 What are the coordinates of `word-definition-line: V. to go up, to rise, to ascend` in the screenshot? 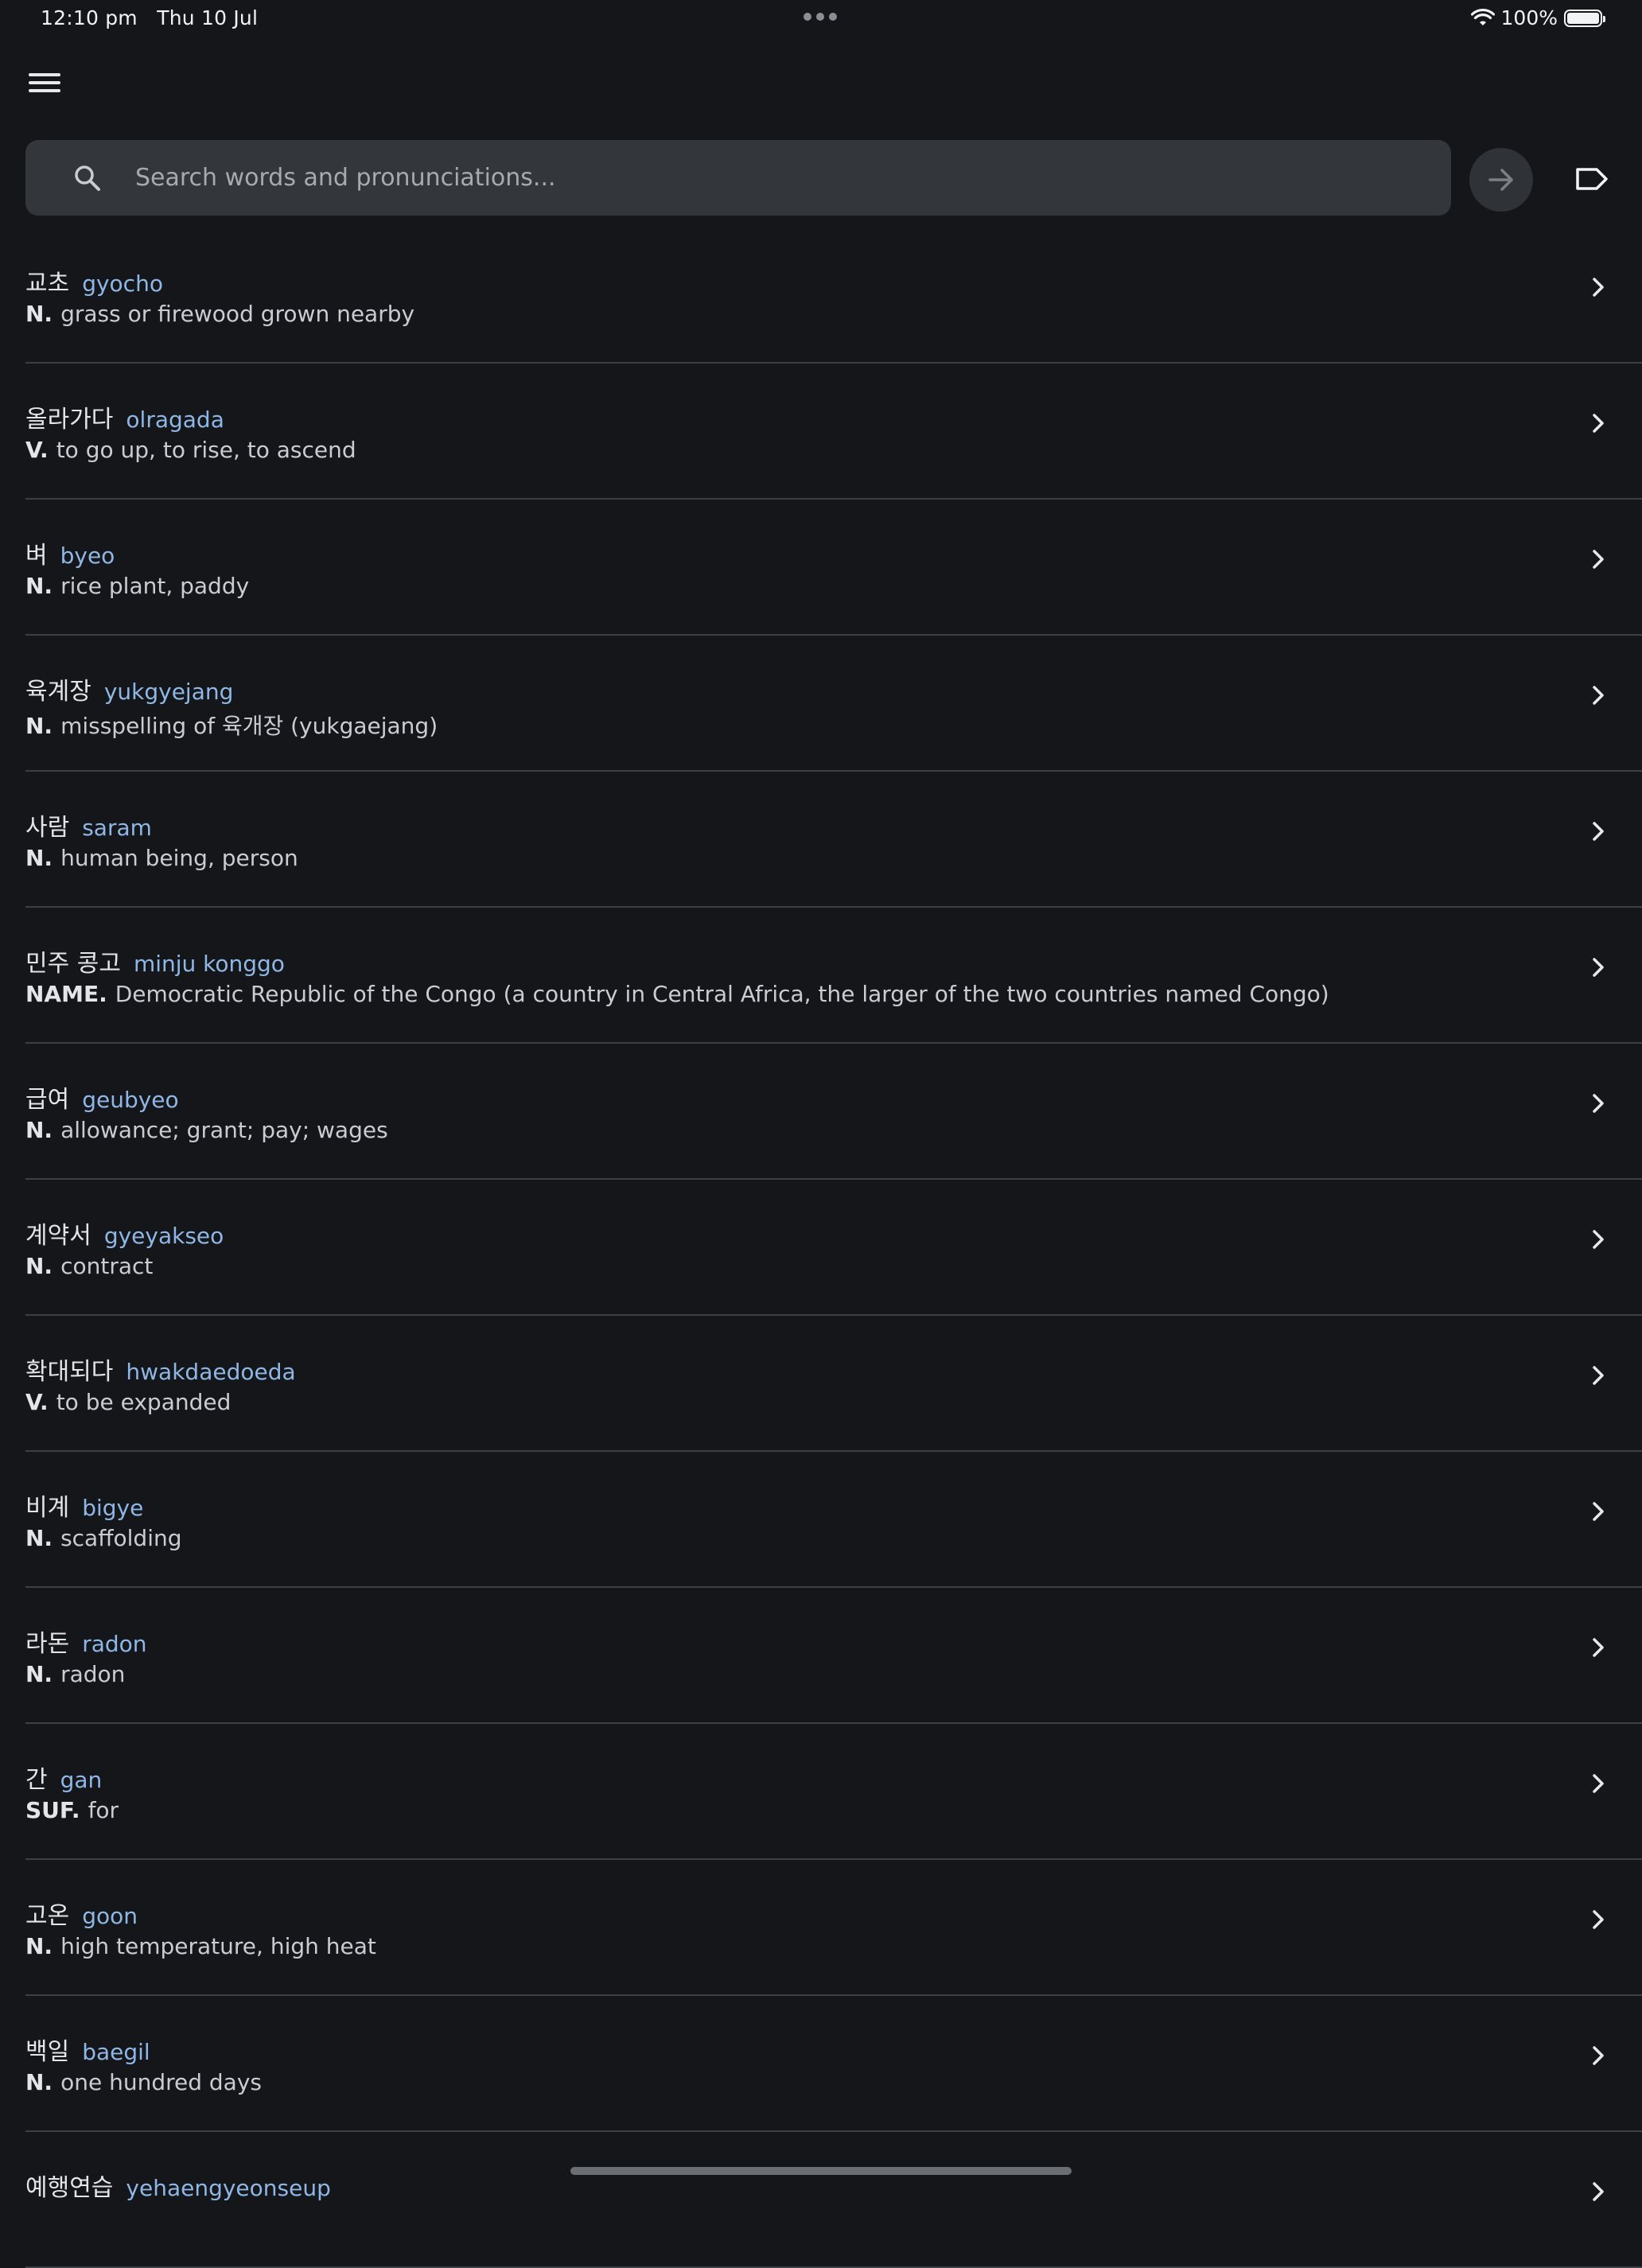 It's located at (190, 450).